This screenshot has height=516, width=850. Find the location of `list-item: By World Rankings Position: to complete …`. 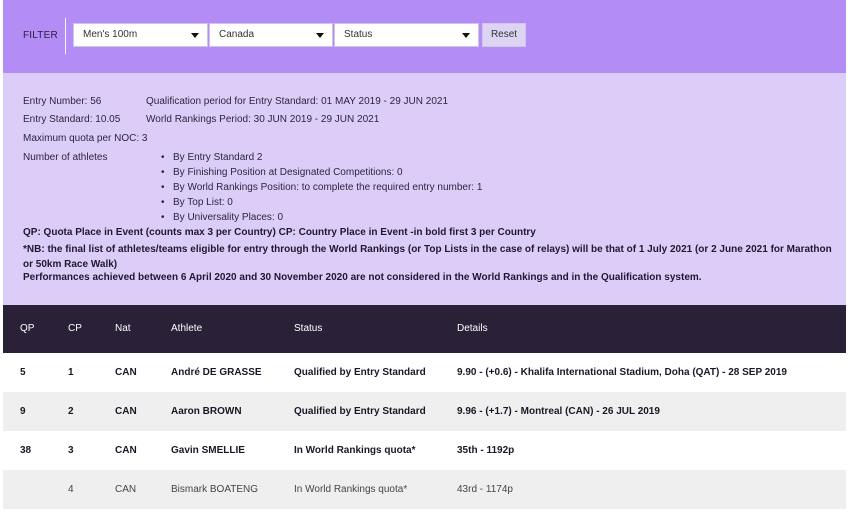

list-item: By World Rankings Position: to complete … is located at coordinates (321, 187).